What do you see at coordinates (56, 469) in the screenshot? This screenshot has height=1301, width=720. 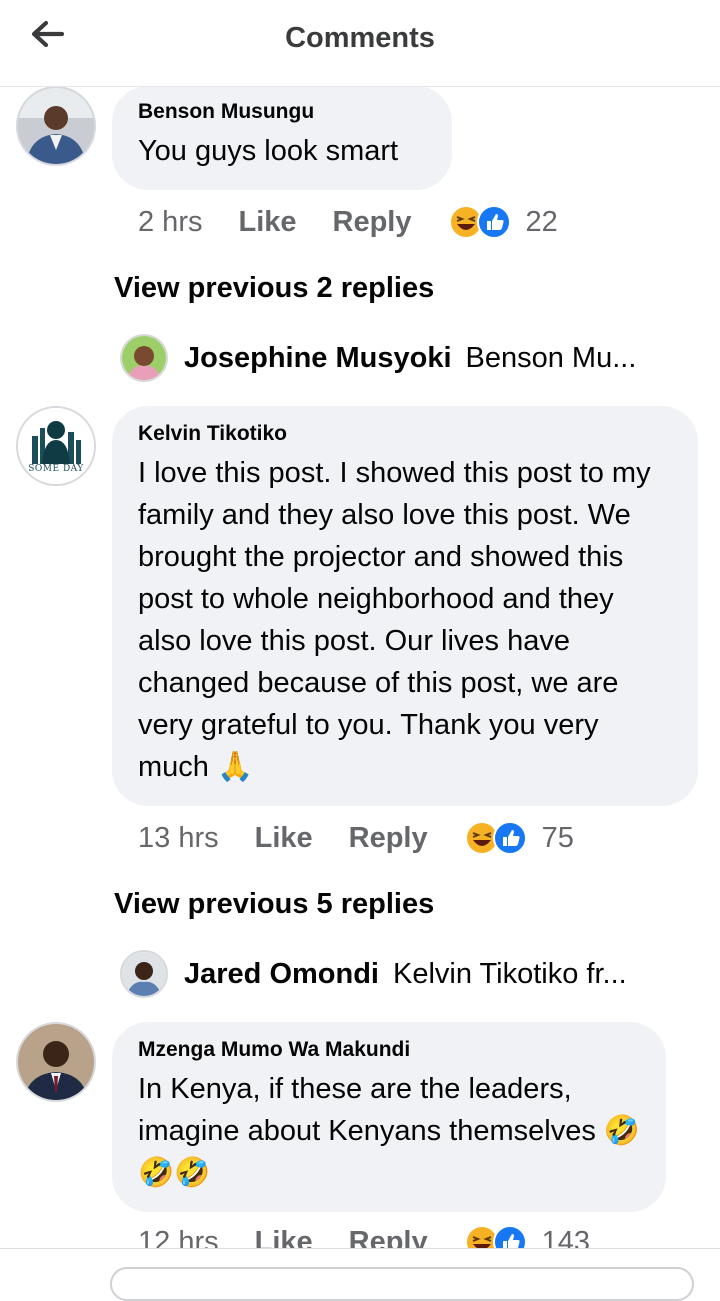 I see `avatar-caption: SOME DAY` at bounding box center [56, 469].